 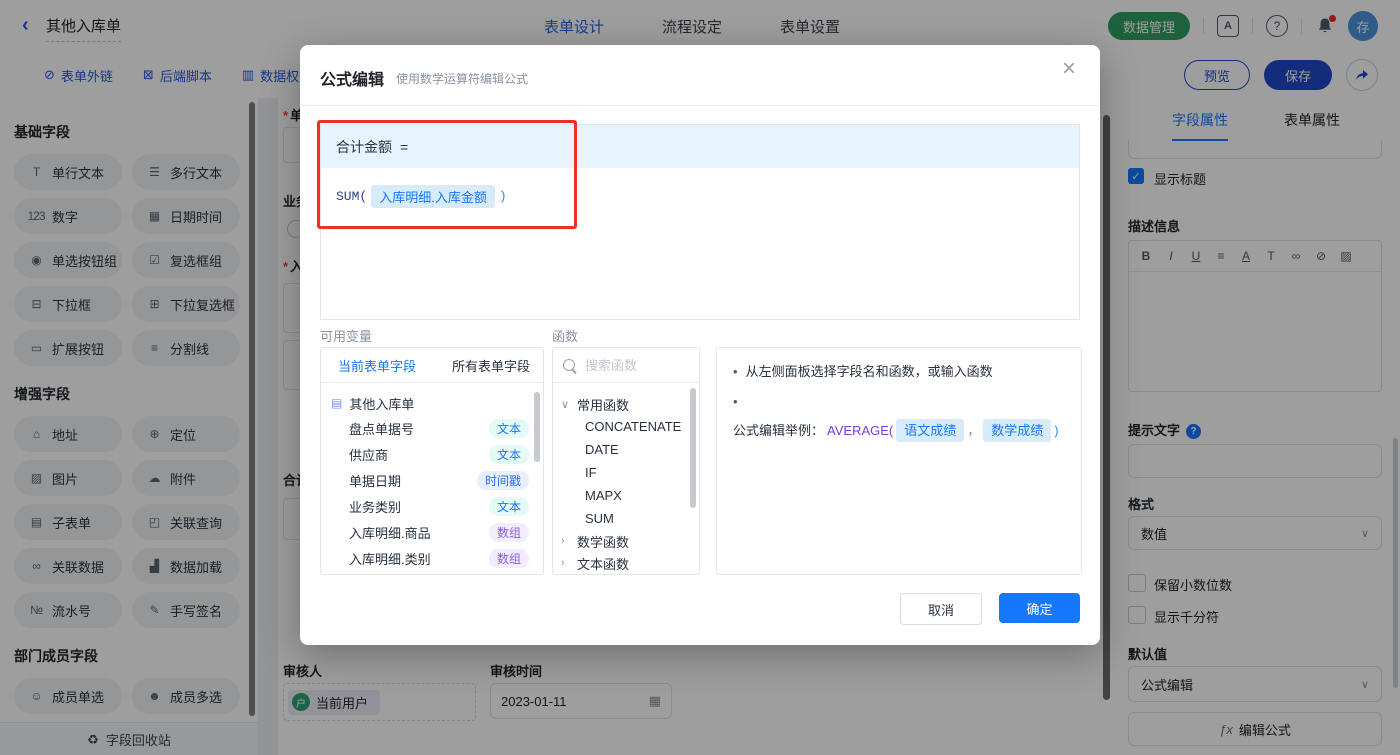 I want to click on close-icon: ×, so click(x=1069, y=69).